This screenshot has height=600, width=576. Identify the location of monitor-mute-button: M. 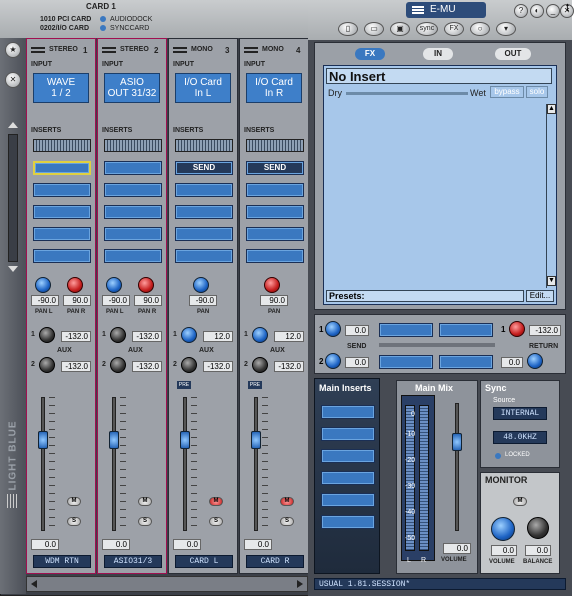
(520, 501).